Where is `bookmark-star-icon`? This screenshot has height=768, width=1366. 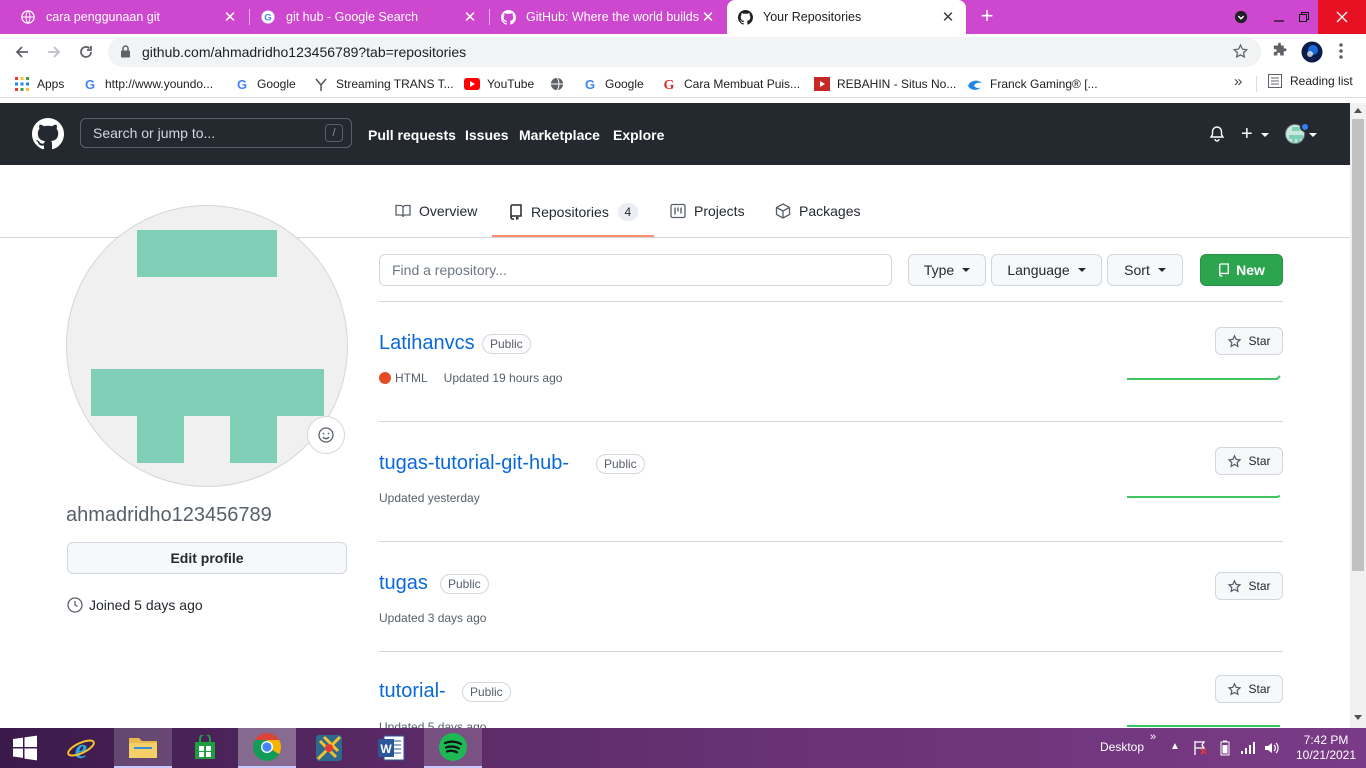 bookmark-star-icon is located at coordinates (1240, 53).